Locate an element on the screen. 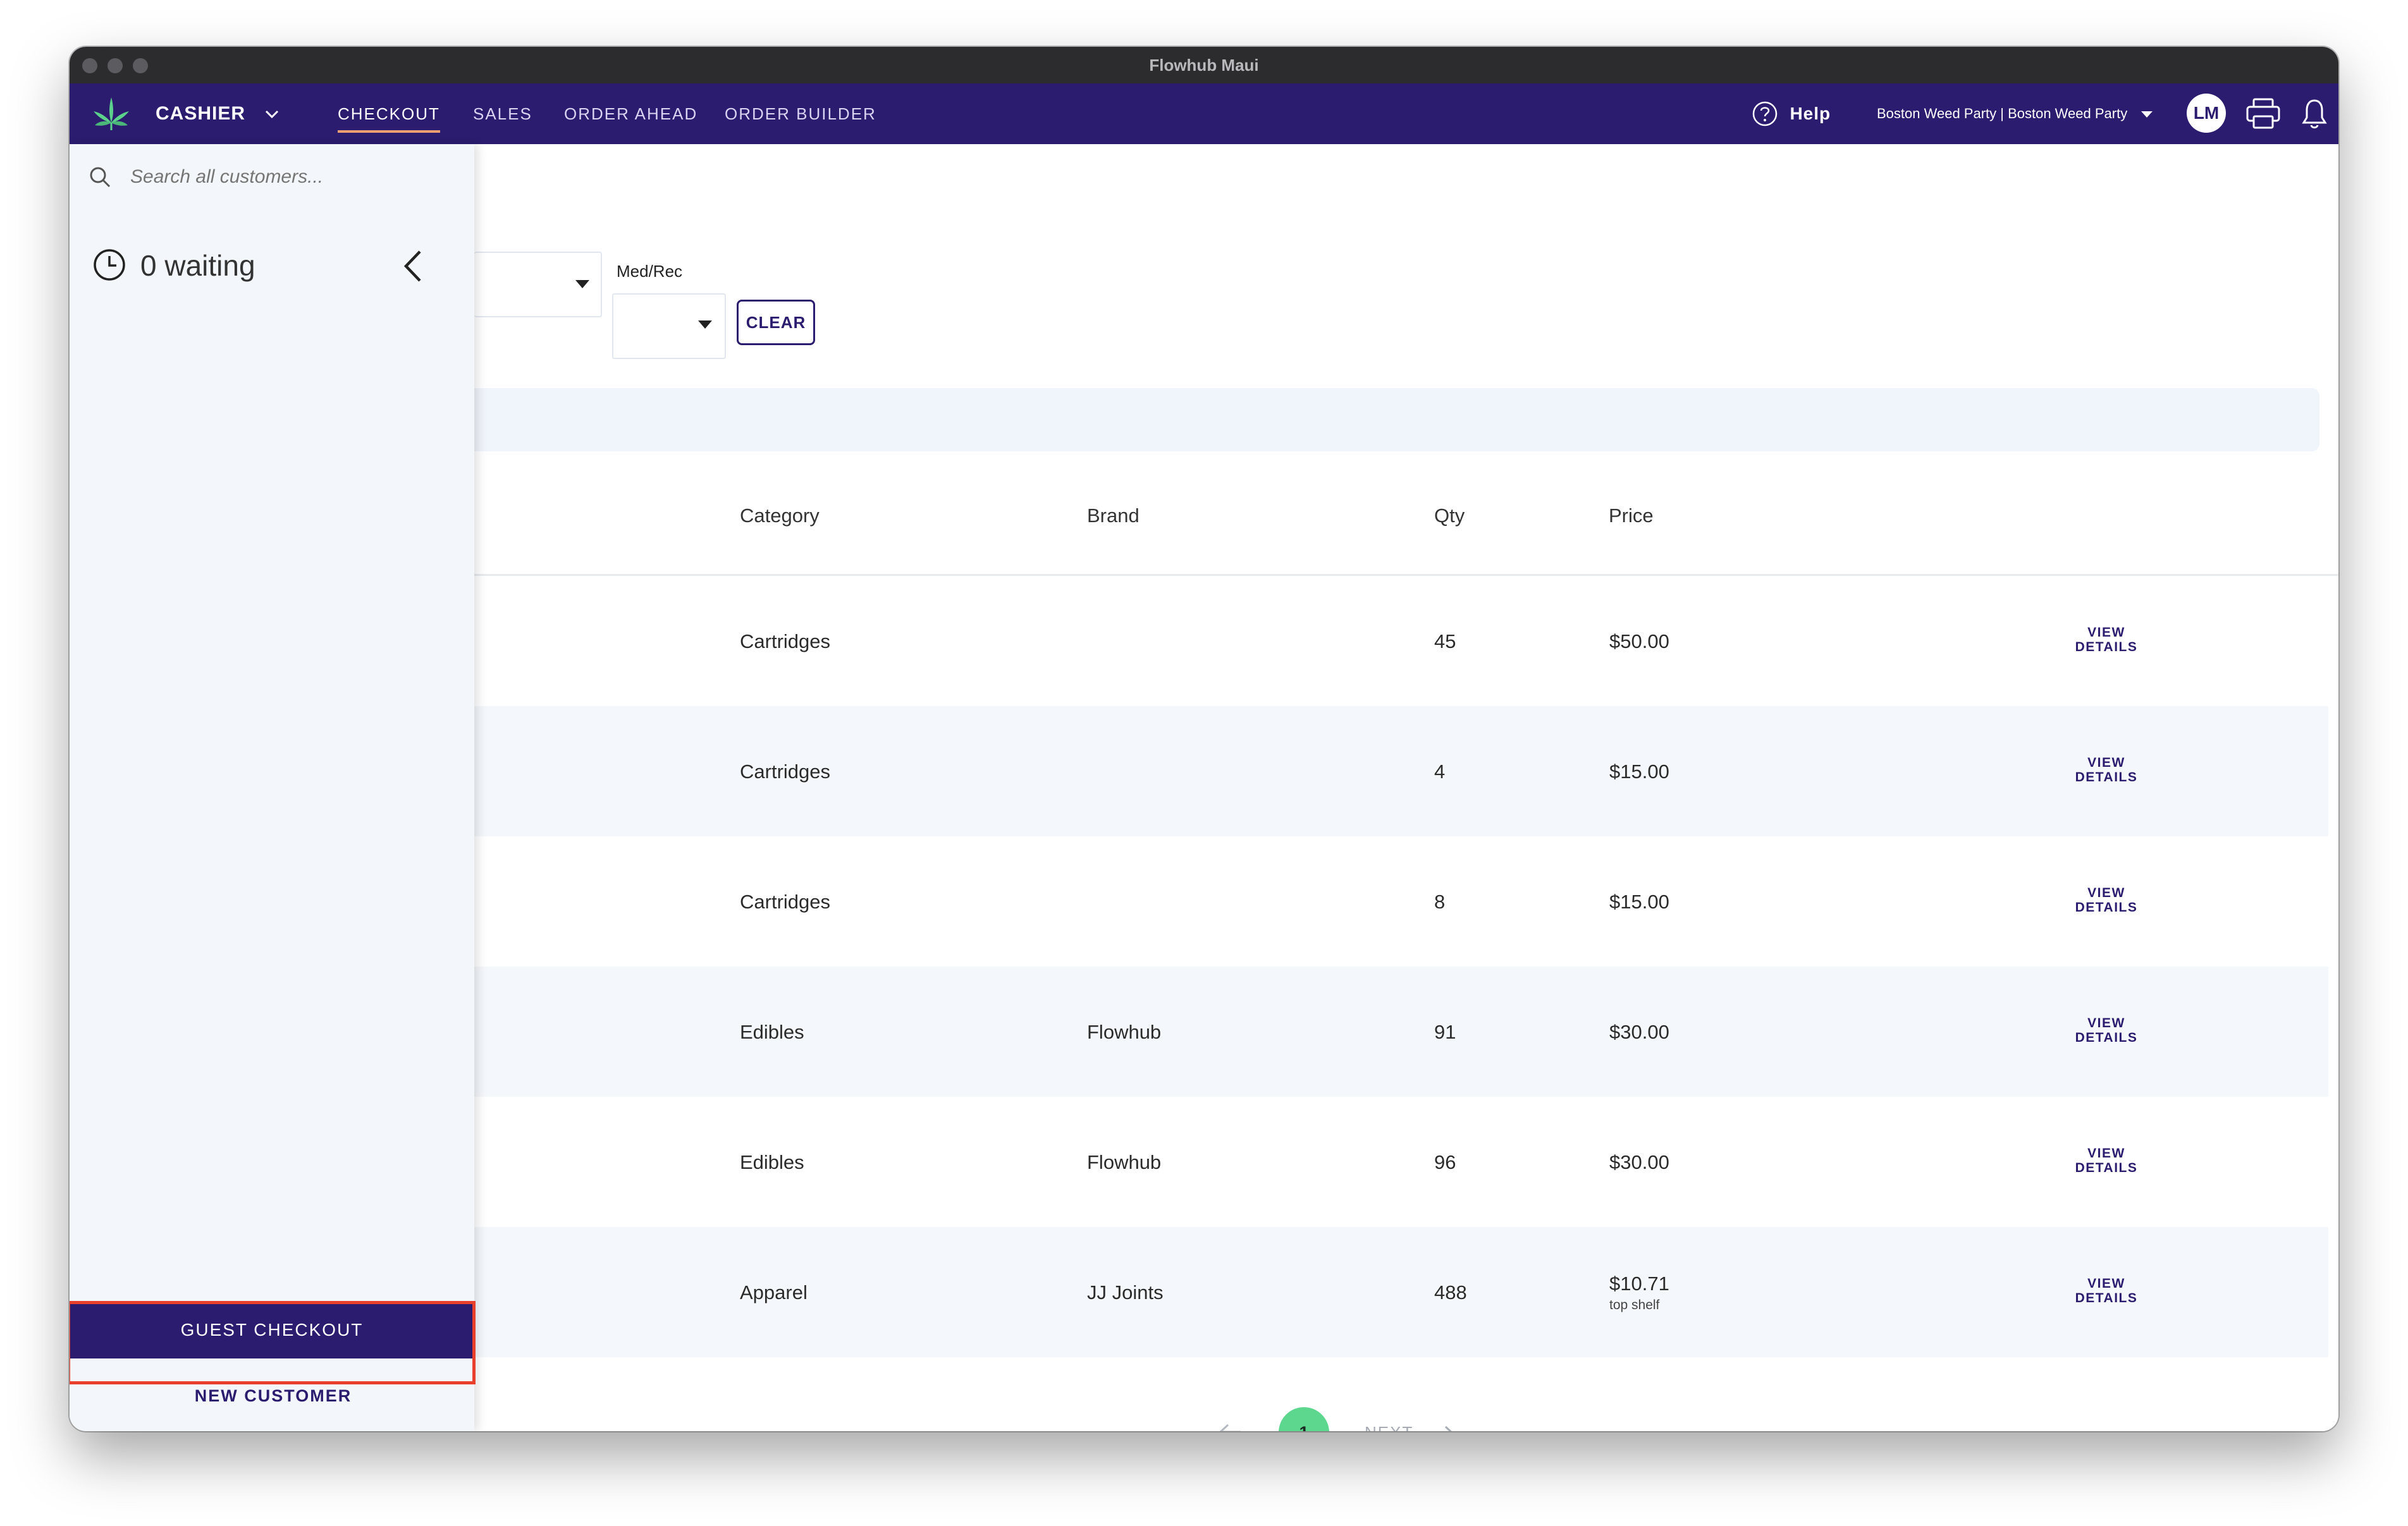  customer-sidebar: 0 waiting NEW CUSTOMER is located at coordinates (272, 787).